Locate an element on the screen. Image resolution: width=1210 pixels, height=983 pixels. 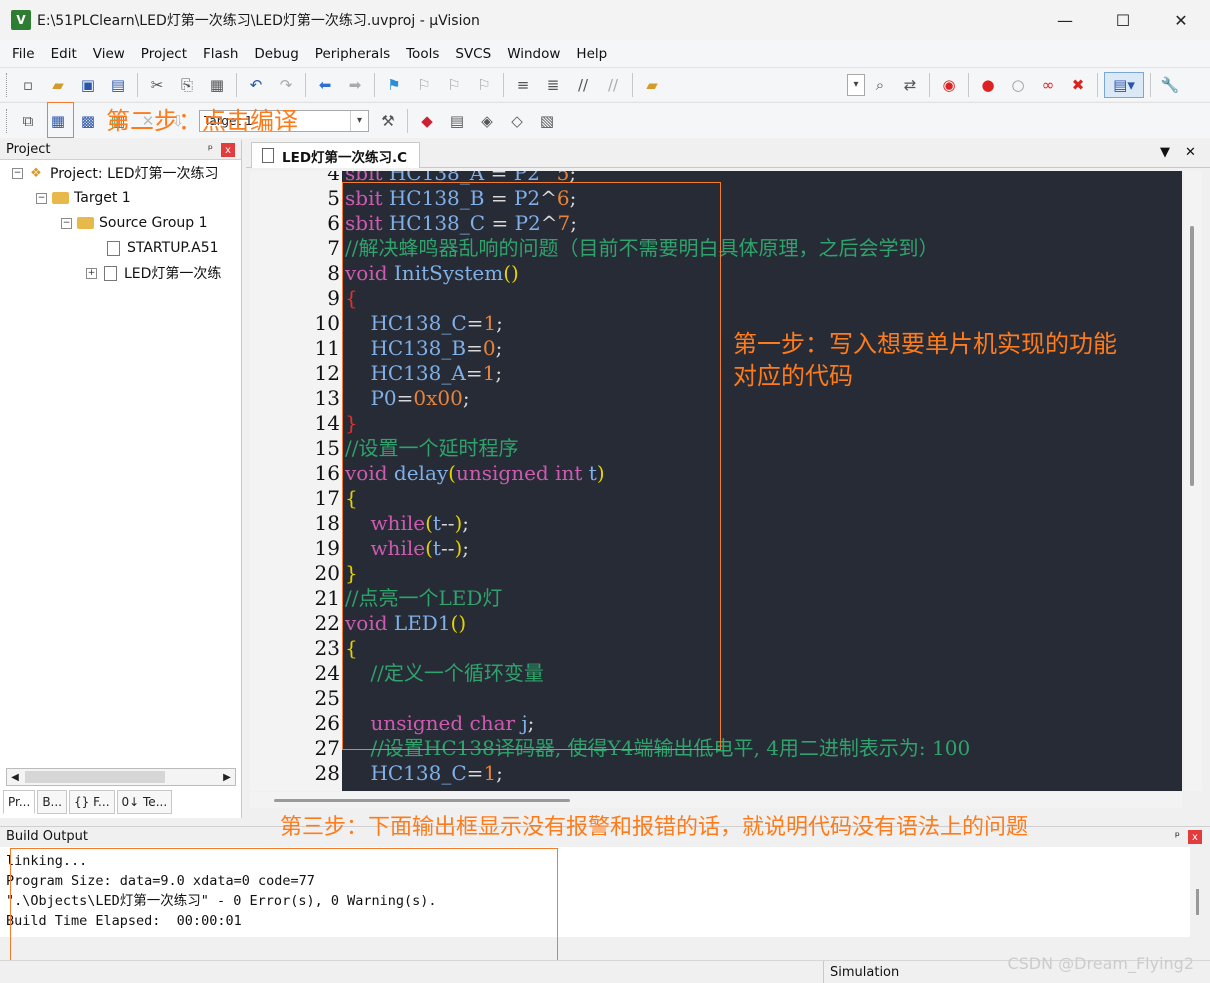
undo-icon: ↶ is located at coordinates (256, 85).